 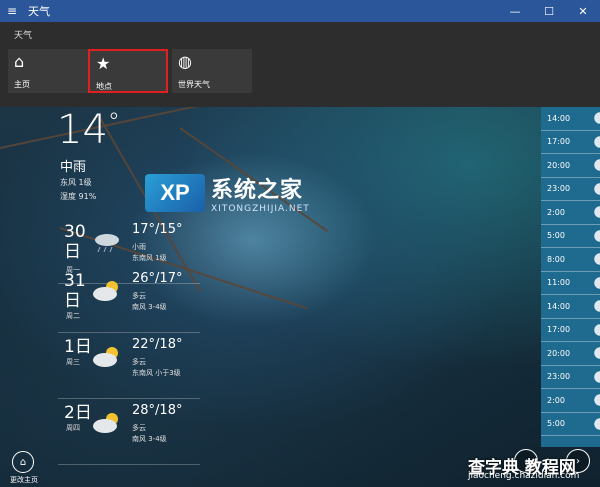 I want to click on maximize-icon: ☐, so click(x=549, y=11).